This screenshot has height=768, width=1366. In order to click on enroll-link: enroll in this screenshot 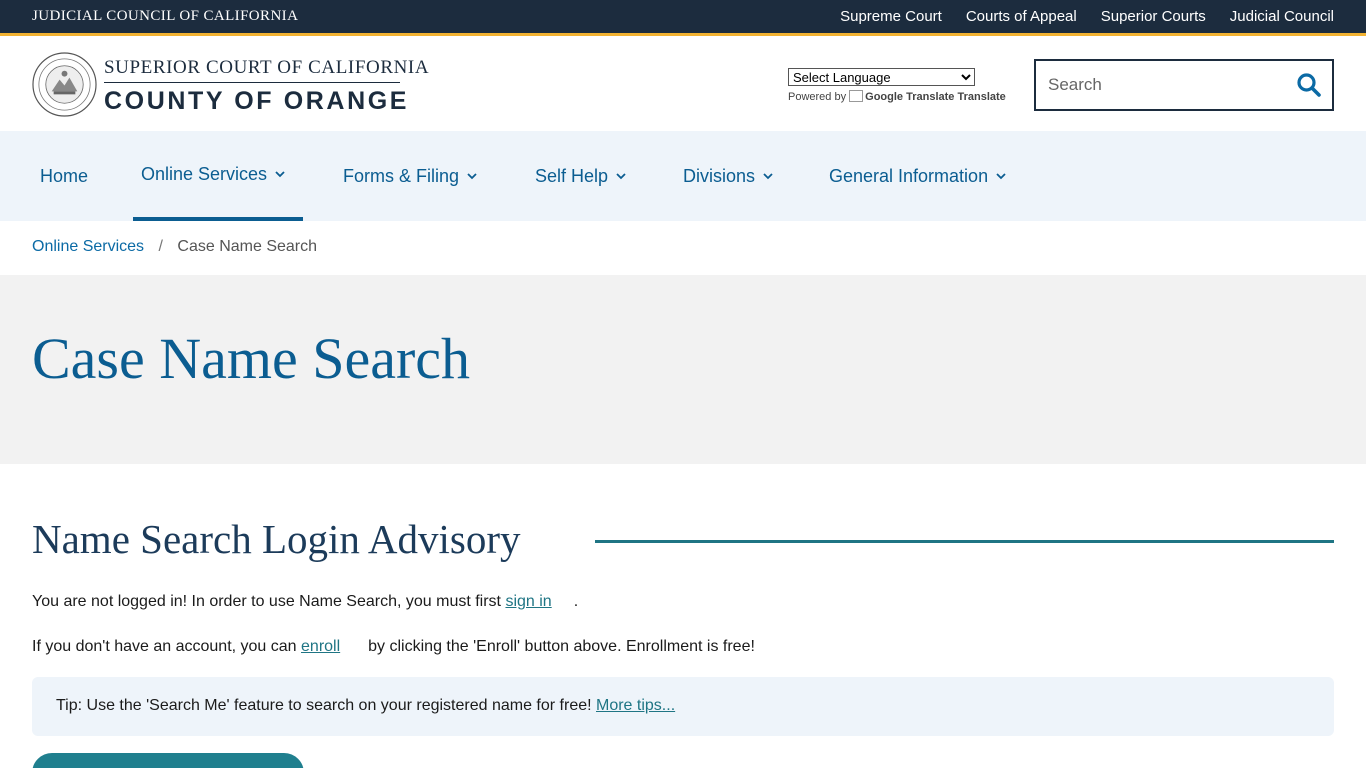, I will do `click(320, 646)`.